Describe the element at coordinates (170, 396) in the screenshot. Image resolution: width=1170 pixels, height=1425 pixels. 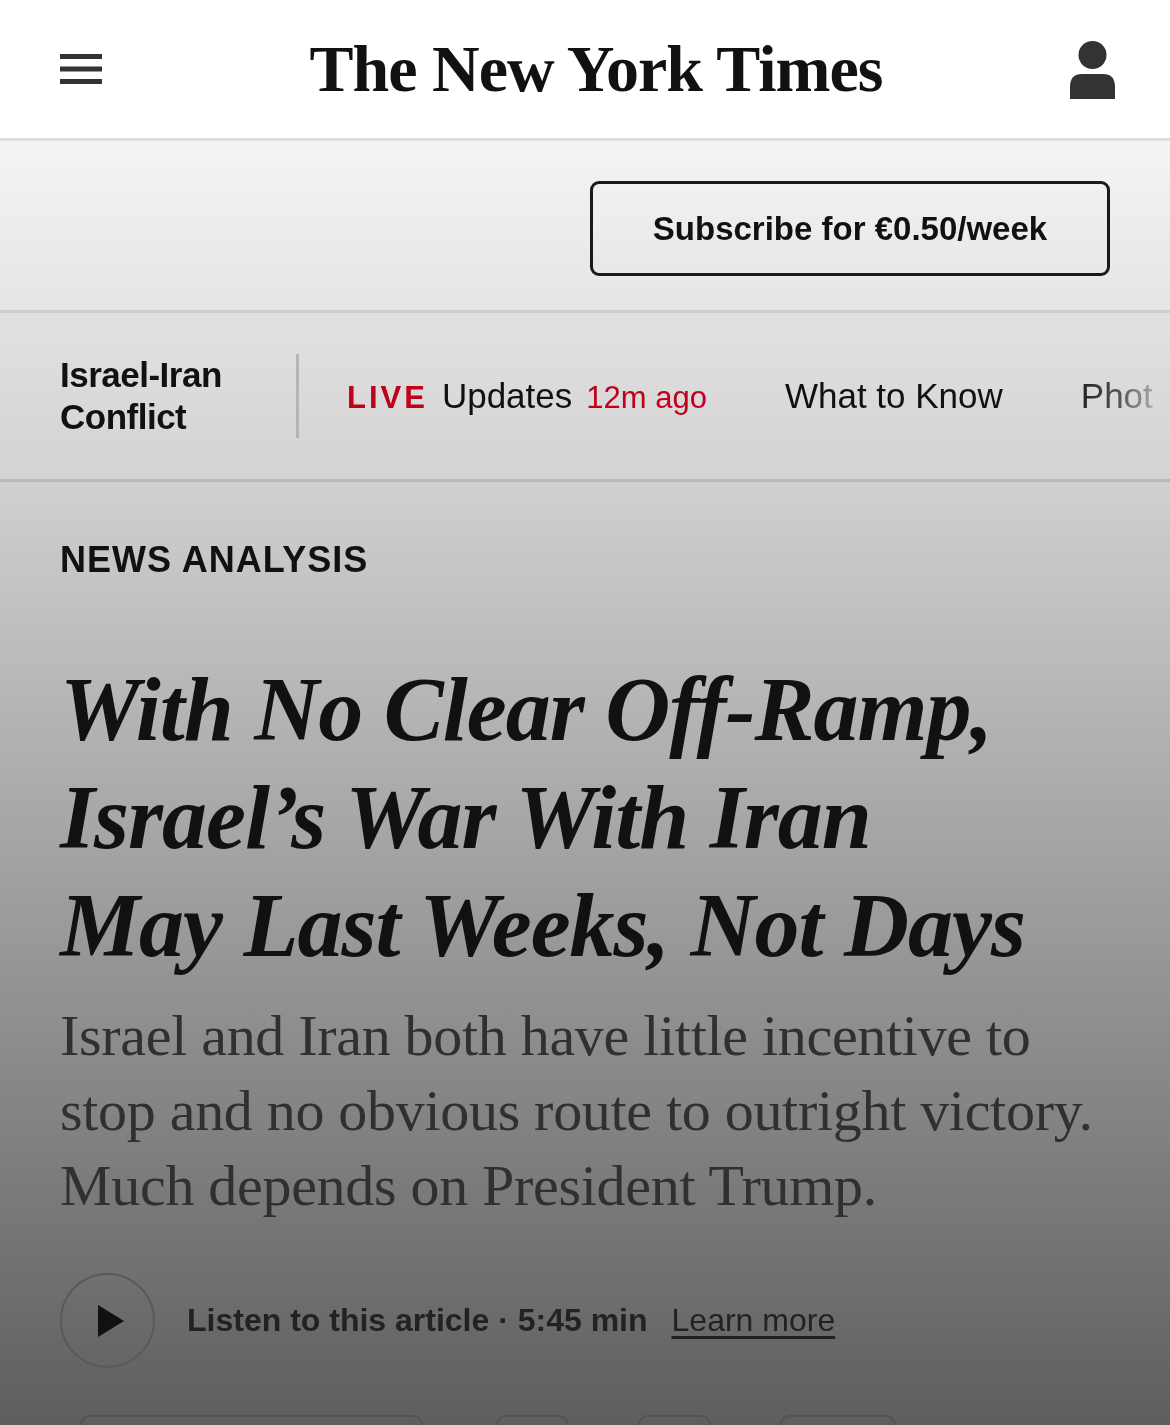
I see `section-title: Israel-Iran Conflict` at that location.